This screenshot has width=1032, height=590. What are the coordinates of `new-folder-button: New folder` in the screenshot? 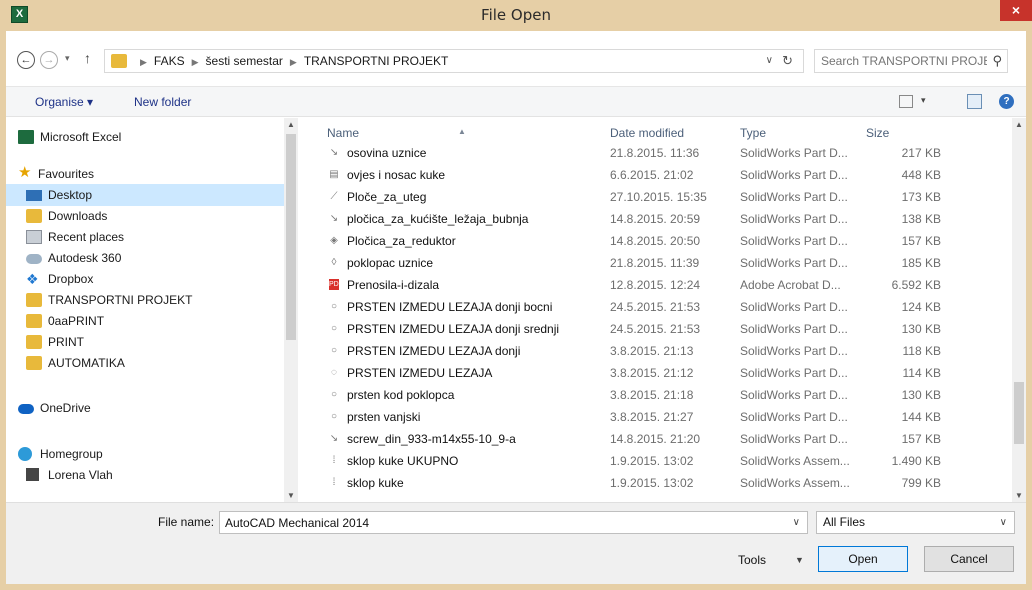 It's located at (162, 102).